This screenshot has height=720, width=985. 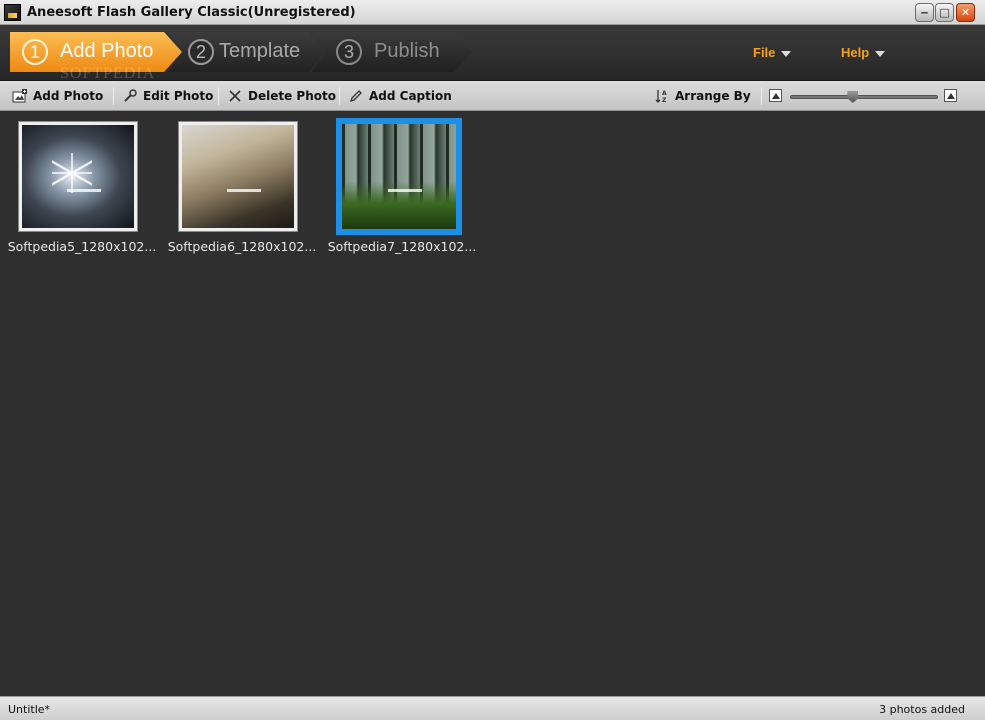 I want to click on edit-photo-label: Edit Photo, so click(x=178, y=96).